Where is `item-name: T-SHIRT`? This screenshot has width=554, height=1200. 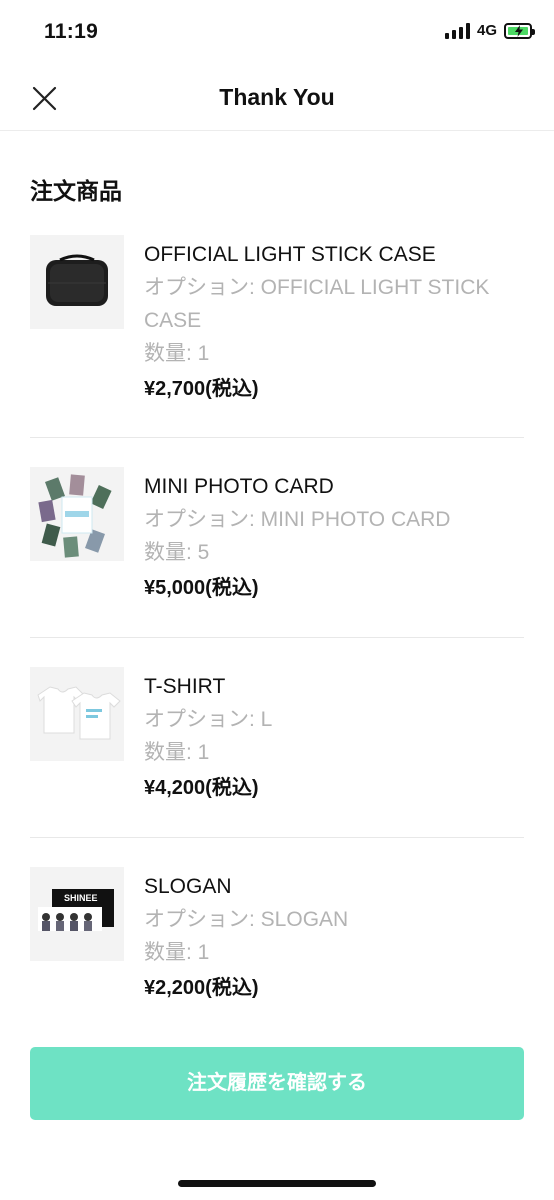
item-name: T-SHIRT is located at coordinates (185, 686).